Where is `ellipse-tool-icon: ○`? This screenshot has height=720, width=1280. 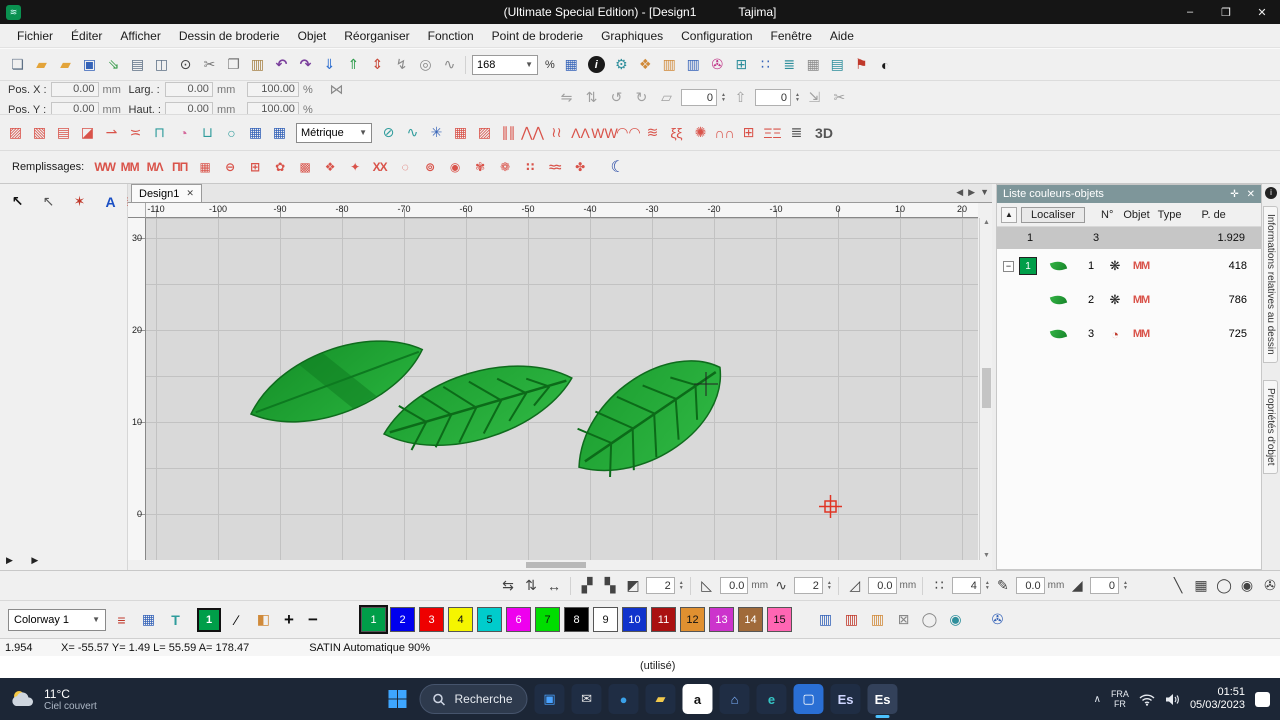
ellipse-tool-icon: ○ is located at coordinates (231, 132).